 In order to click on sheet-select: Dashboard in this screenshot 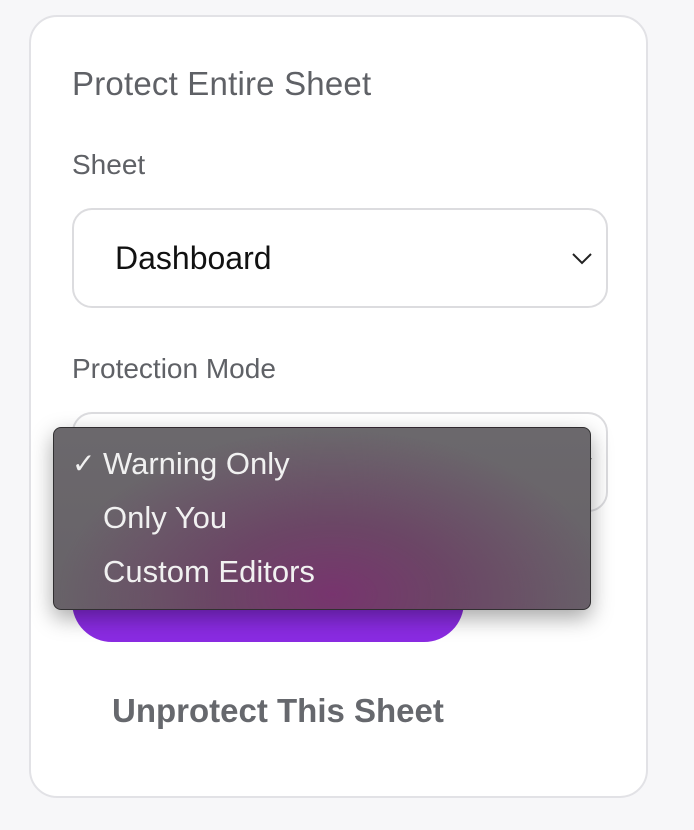, I will do `click(340, 258)`.